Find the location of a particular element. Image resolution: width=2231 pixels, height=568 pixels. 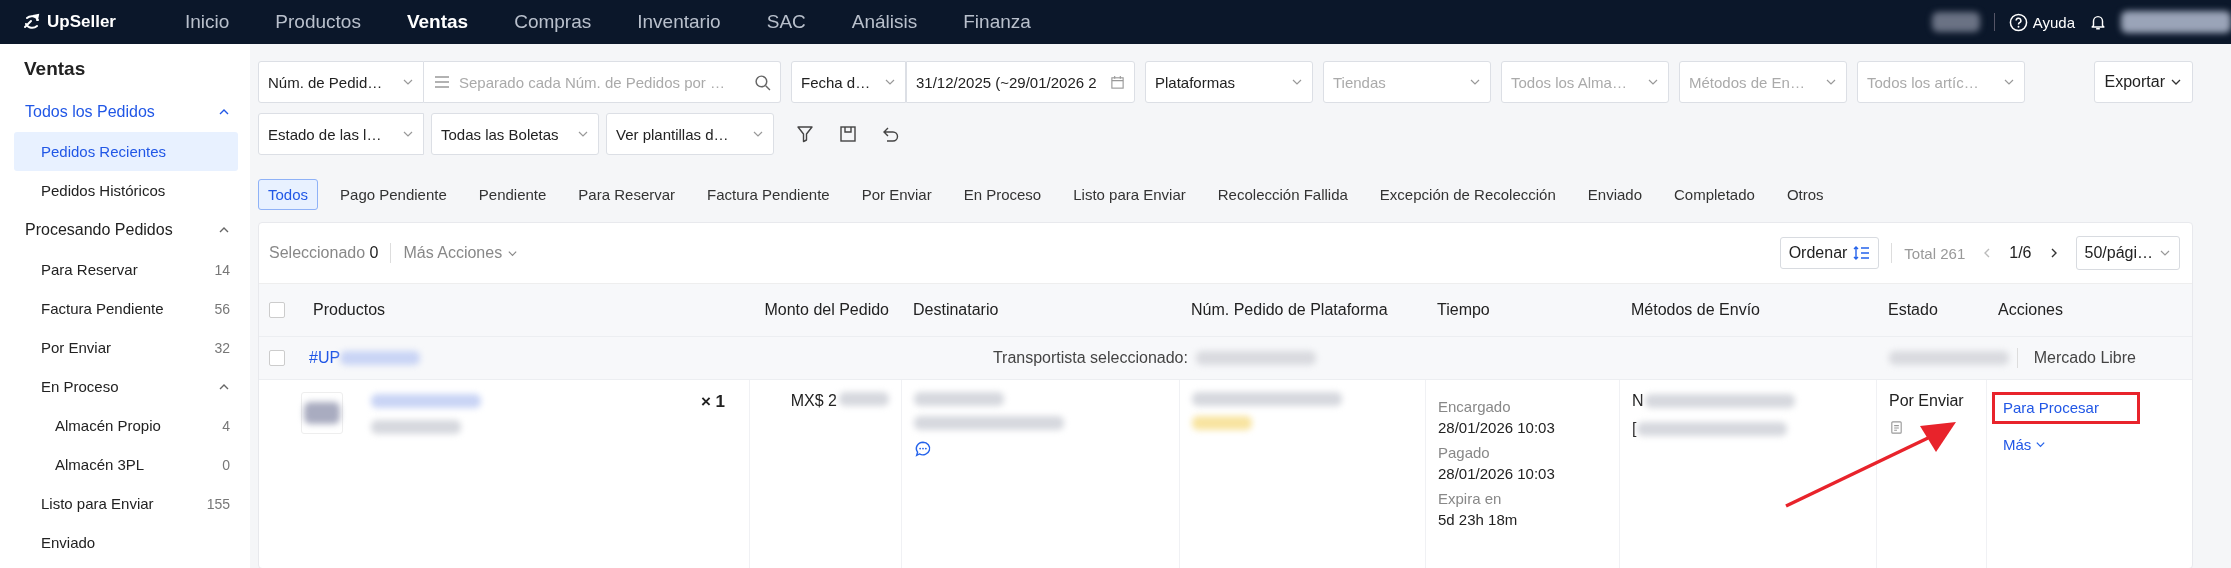

sort-button: Ordenar is located at coordinates (1829, 253).